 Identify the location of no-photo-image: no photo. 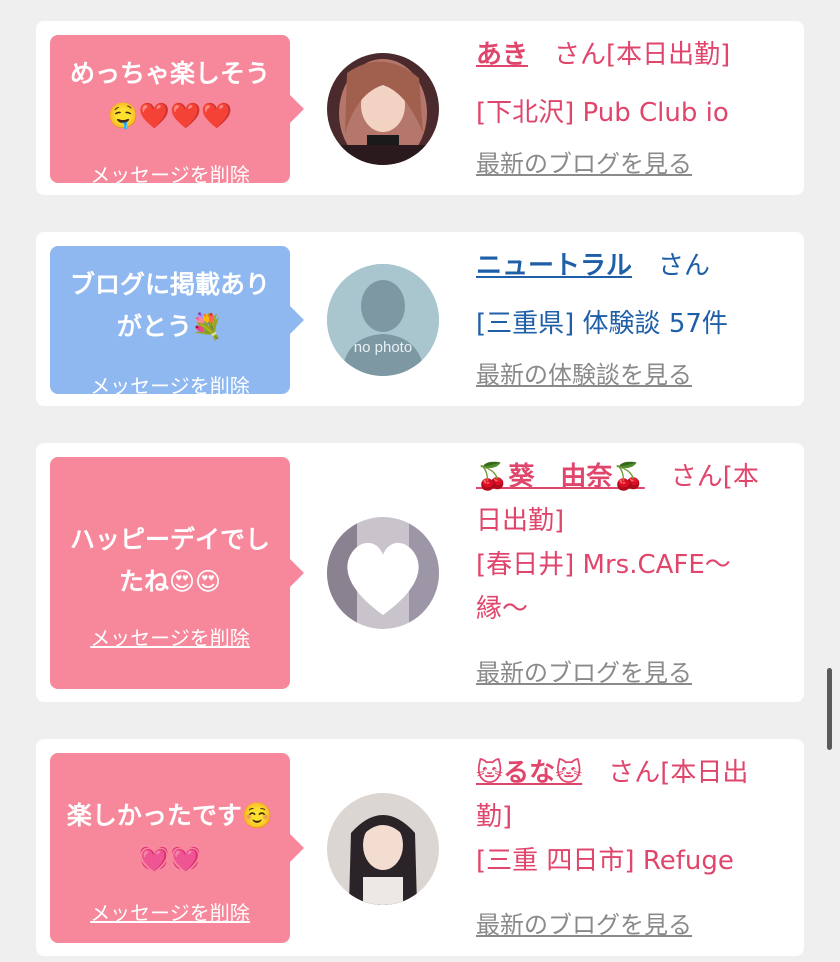
(383, 320).